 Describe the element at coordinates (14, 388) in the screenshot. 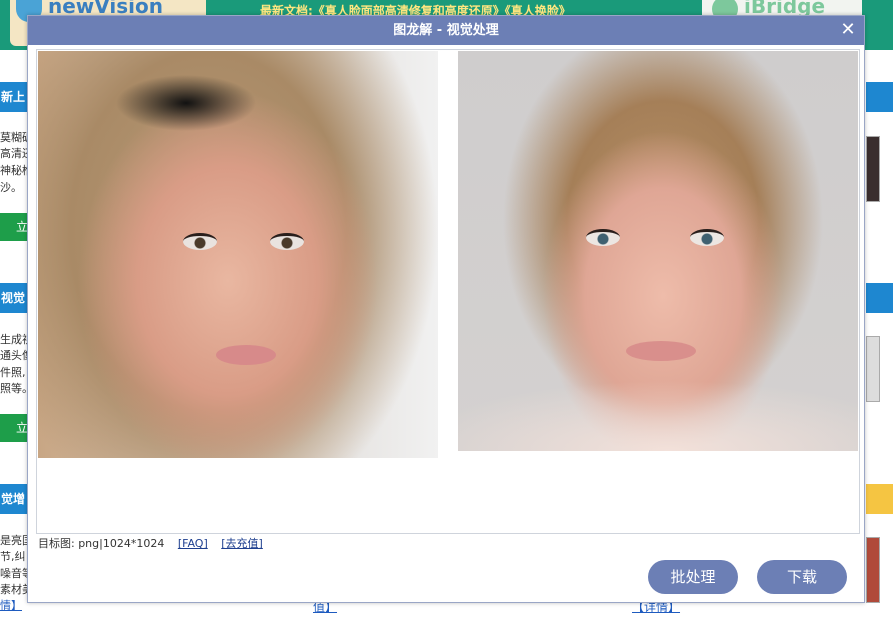

I see `section-text: 照等。` at that location.